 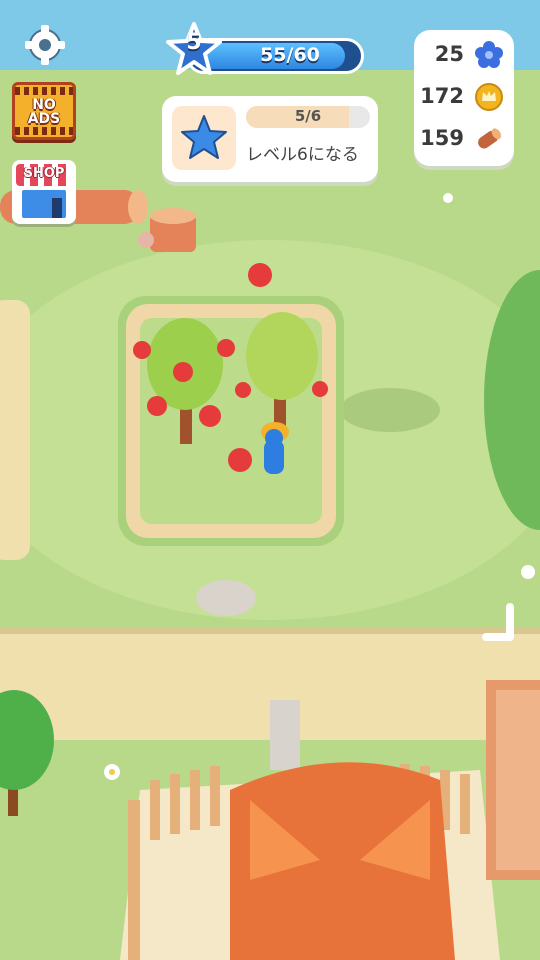 I want to click on mushroom, so click(x=146, y=240).